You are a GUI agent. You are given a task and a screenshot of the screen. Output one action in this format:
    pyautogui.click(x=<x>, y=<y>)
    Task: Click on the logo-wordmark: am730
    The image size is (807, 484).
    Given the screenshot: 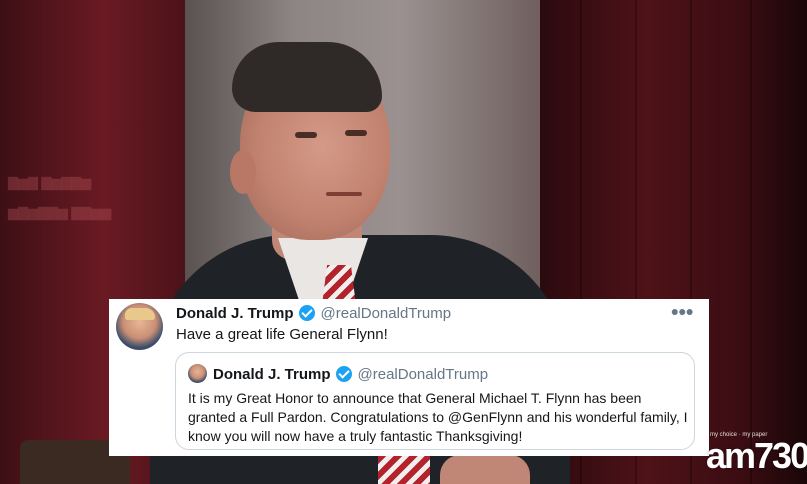 What is the action you would take?
    pyautogui.click(x=756, y=455)
    